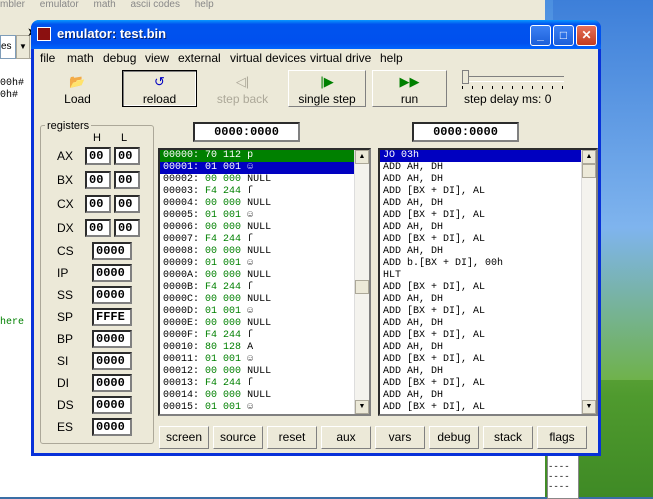 Image resolution: width=653 pixels, height=499 pixels. Describe the element at coordinates (292, 437) in the screenshot. I see `reset-button: reset` at that location.